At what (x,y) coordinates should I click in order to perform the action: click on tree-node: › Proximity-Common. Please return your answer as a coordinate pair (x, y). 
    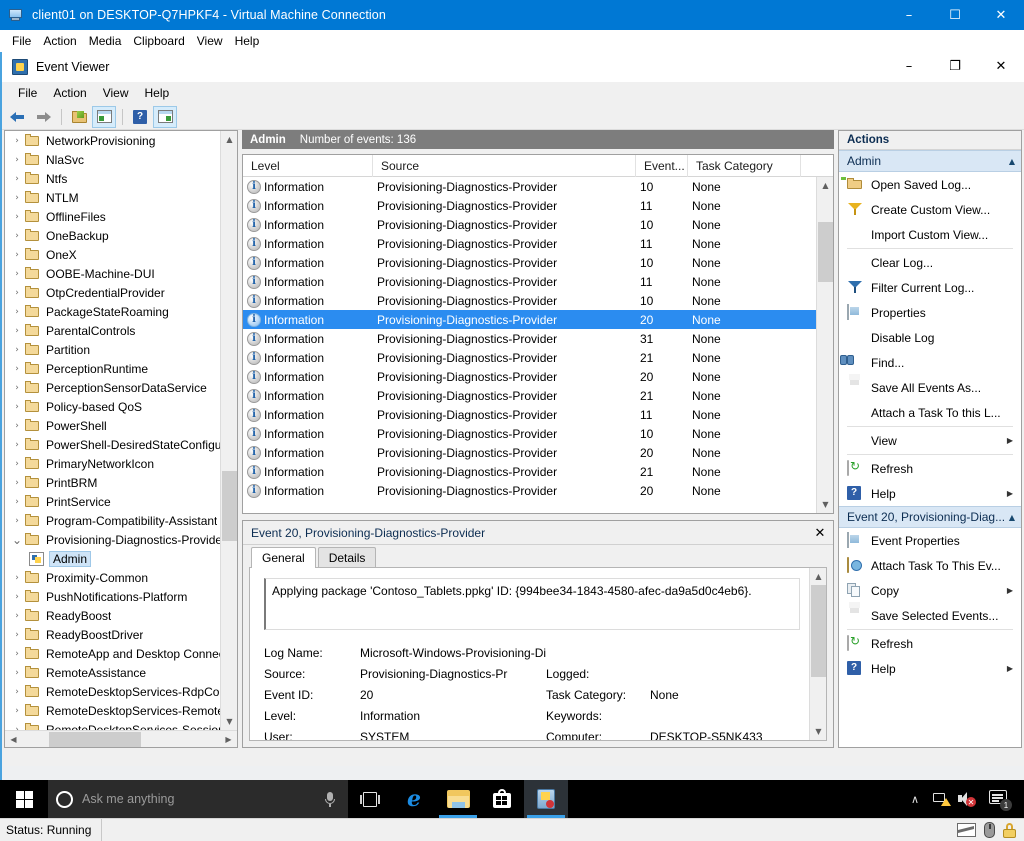
    Looking at the image, I should click on (112, 577).